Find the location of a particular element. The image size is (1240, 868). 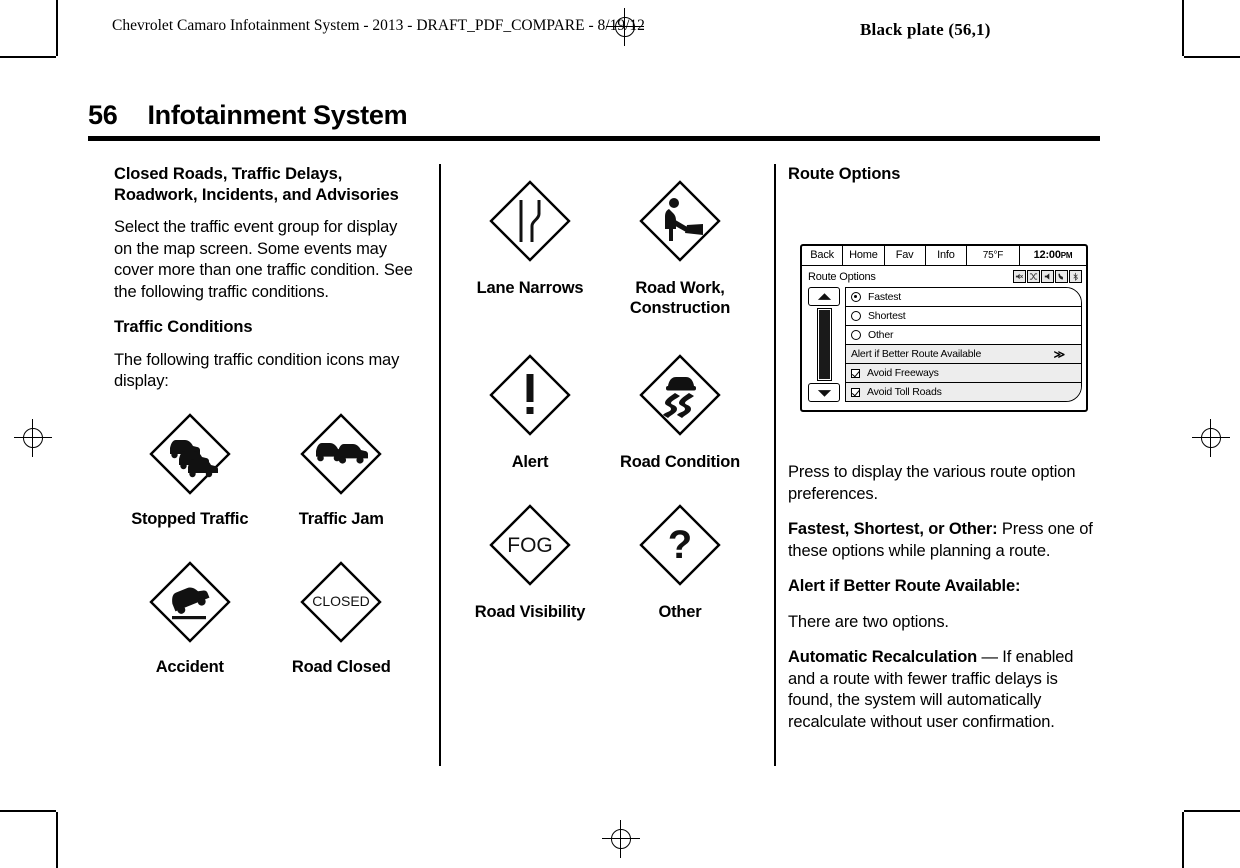

screen-tab-bar: Back Home Fav Info 75°F 12:00PM is located at coordinates (944, 256).